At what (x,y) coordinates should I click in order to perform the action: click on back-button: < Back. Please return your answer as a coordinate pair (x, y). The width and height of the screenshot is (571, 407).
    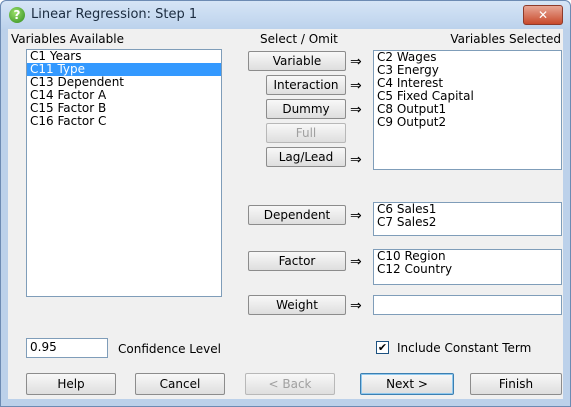
    Looking at the image, I should click on (290, 384).